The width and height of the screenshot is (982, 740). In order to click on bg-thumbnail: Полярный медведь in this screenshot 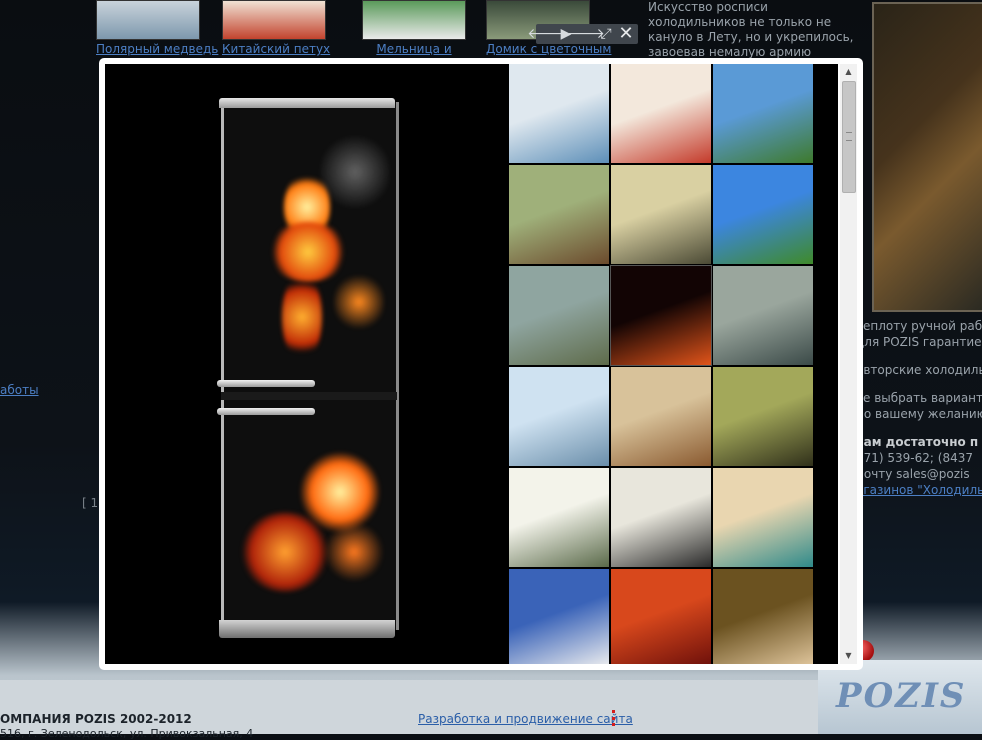, I will do `click(157, 28)`.